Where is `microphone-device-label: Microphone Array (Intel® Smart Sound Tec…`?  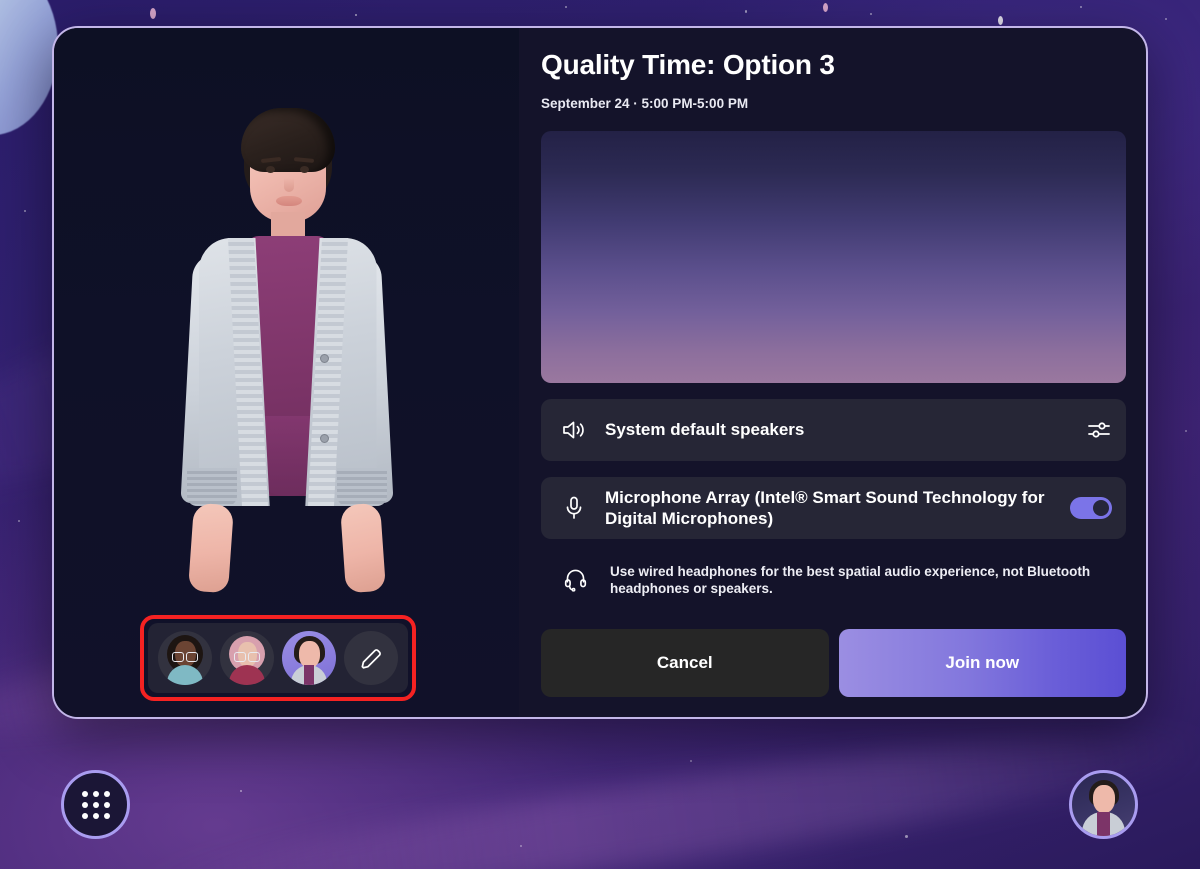
microphone-device-label: Microphone Array (Intel® Smart Sound Tec… is located at coordinates (825, 507).